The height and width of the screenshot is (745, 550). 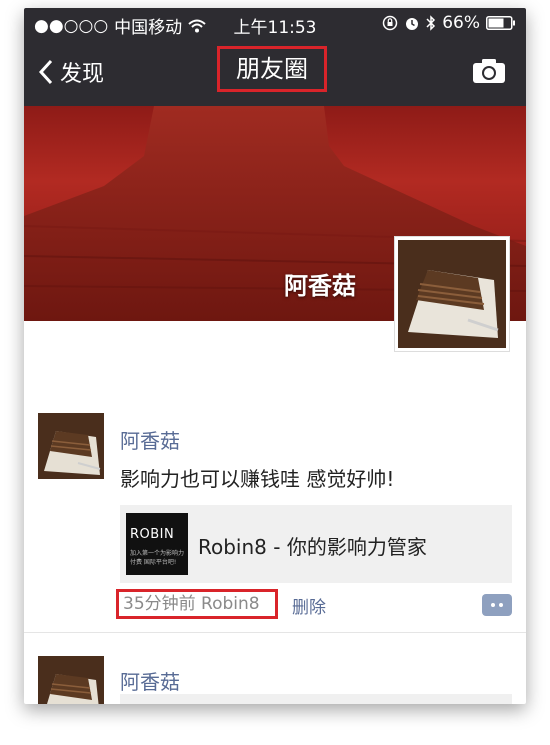 What do you see at coordinates (275, 632) in the screenshot?
I see `post-divider` at bounding box center [275, 632].